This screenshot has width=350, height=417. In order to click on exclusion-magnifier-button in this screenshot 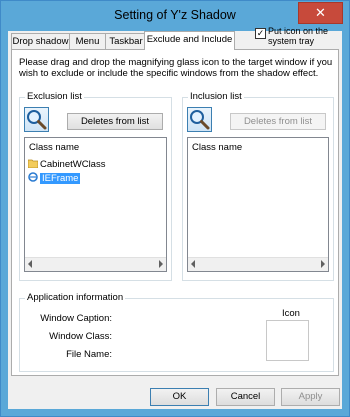, I will do `click(36, 119)`.